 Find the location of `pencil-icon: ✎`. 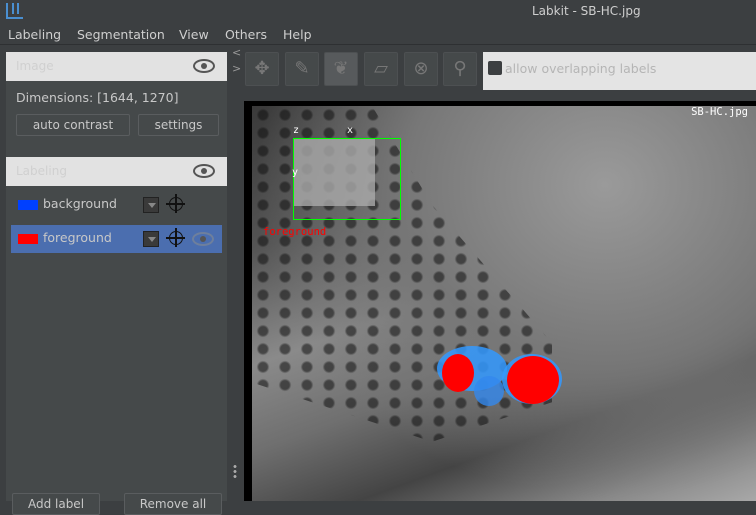

pencil-icon: ✎ is located at coordinates (302, 68).